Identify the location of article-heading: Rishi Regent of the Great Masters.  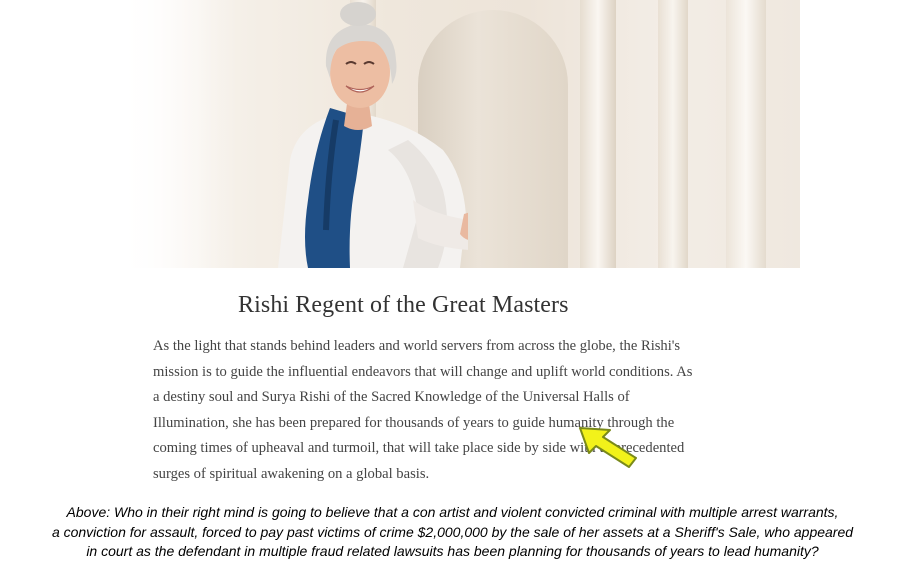
(403, 305).